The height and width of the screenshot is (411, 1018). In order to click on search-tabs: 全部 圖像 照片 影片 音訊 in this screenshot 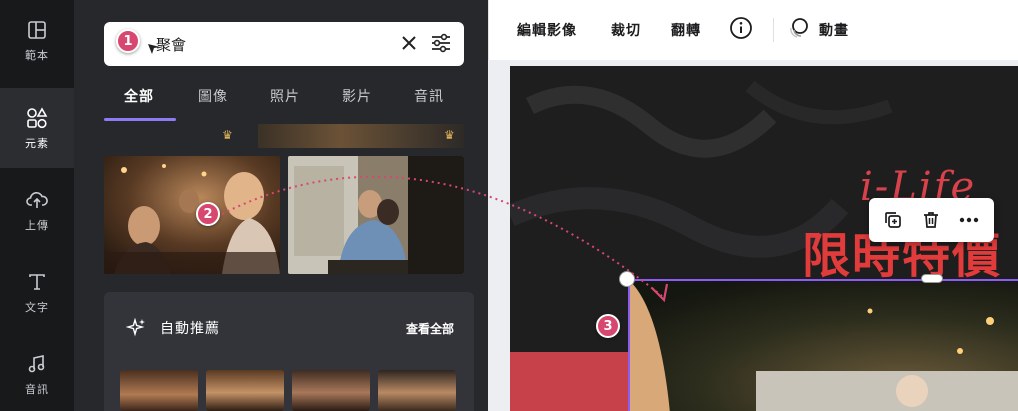, I will do `click(289, 103)`.